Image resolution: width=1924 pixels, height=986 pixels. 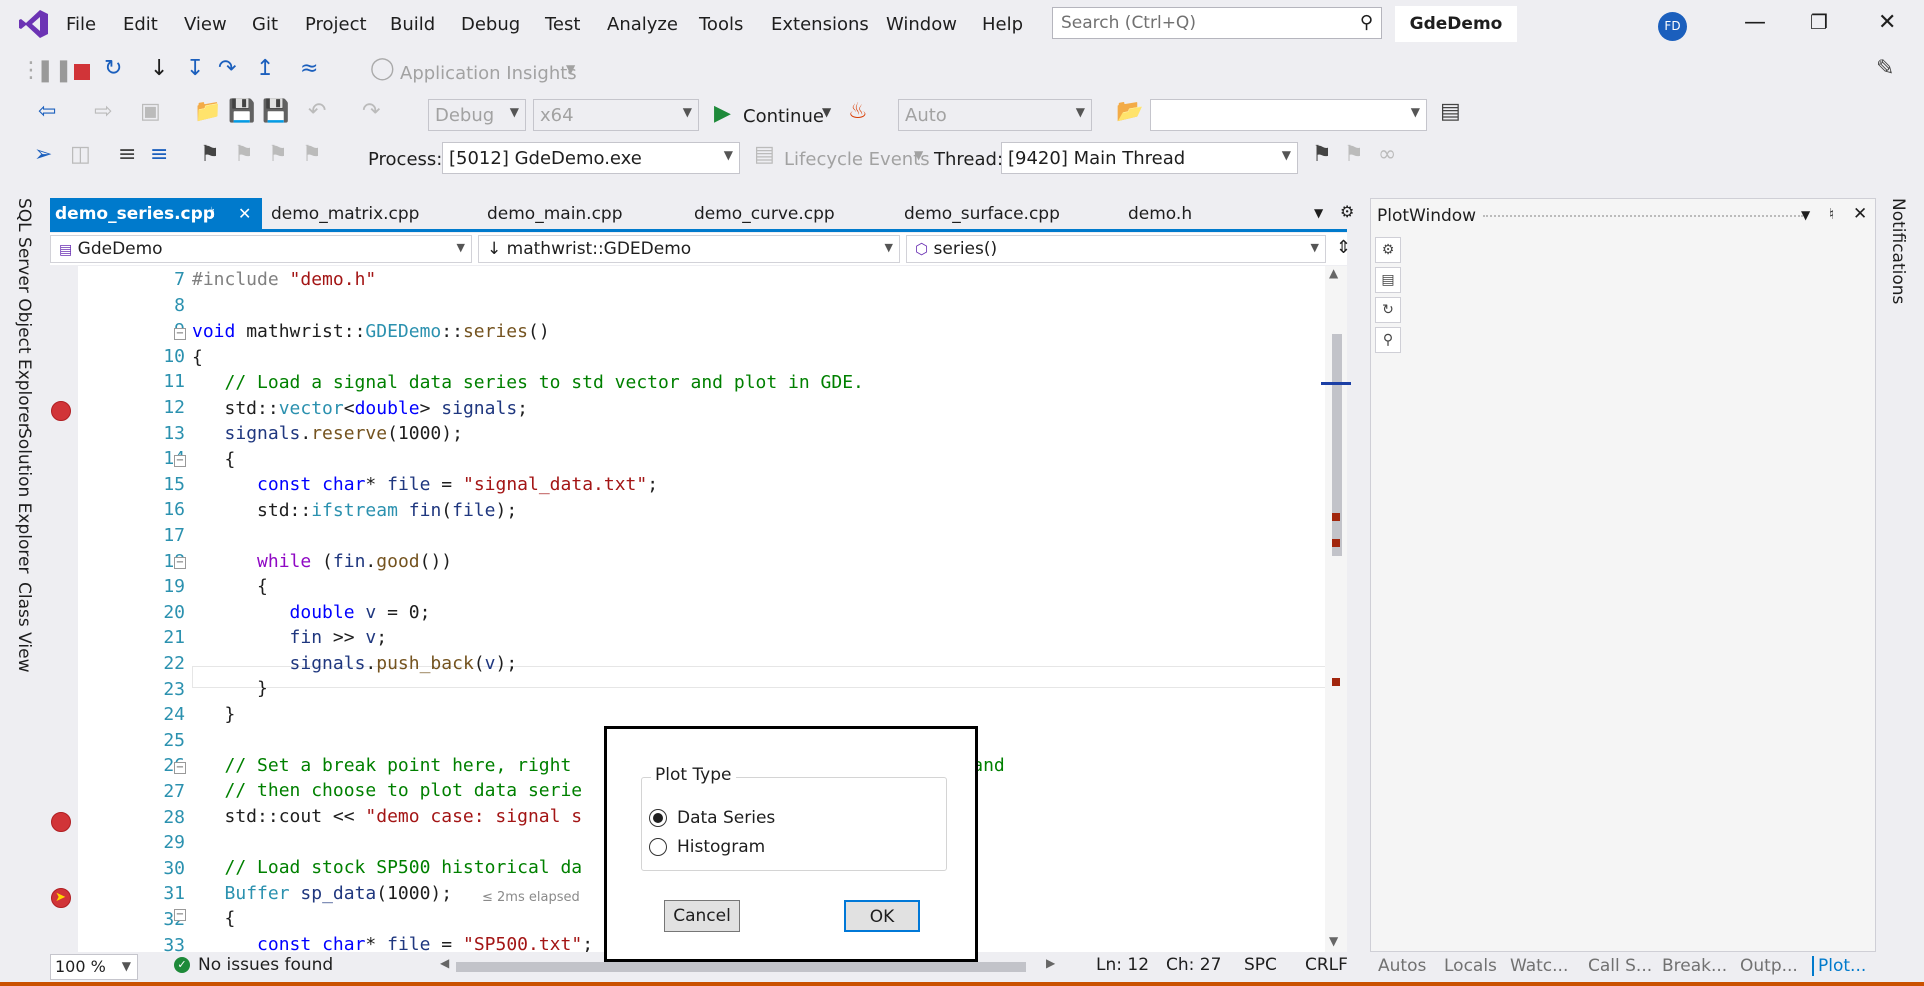 I want to click on member-dropdown: ⬡ series() ▼, so click(x=1116, y=249).